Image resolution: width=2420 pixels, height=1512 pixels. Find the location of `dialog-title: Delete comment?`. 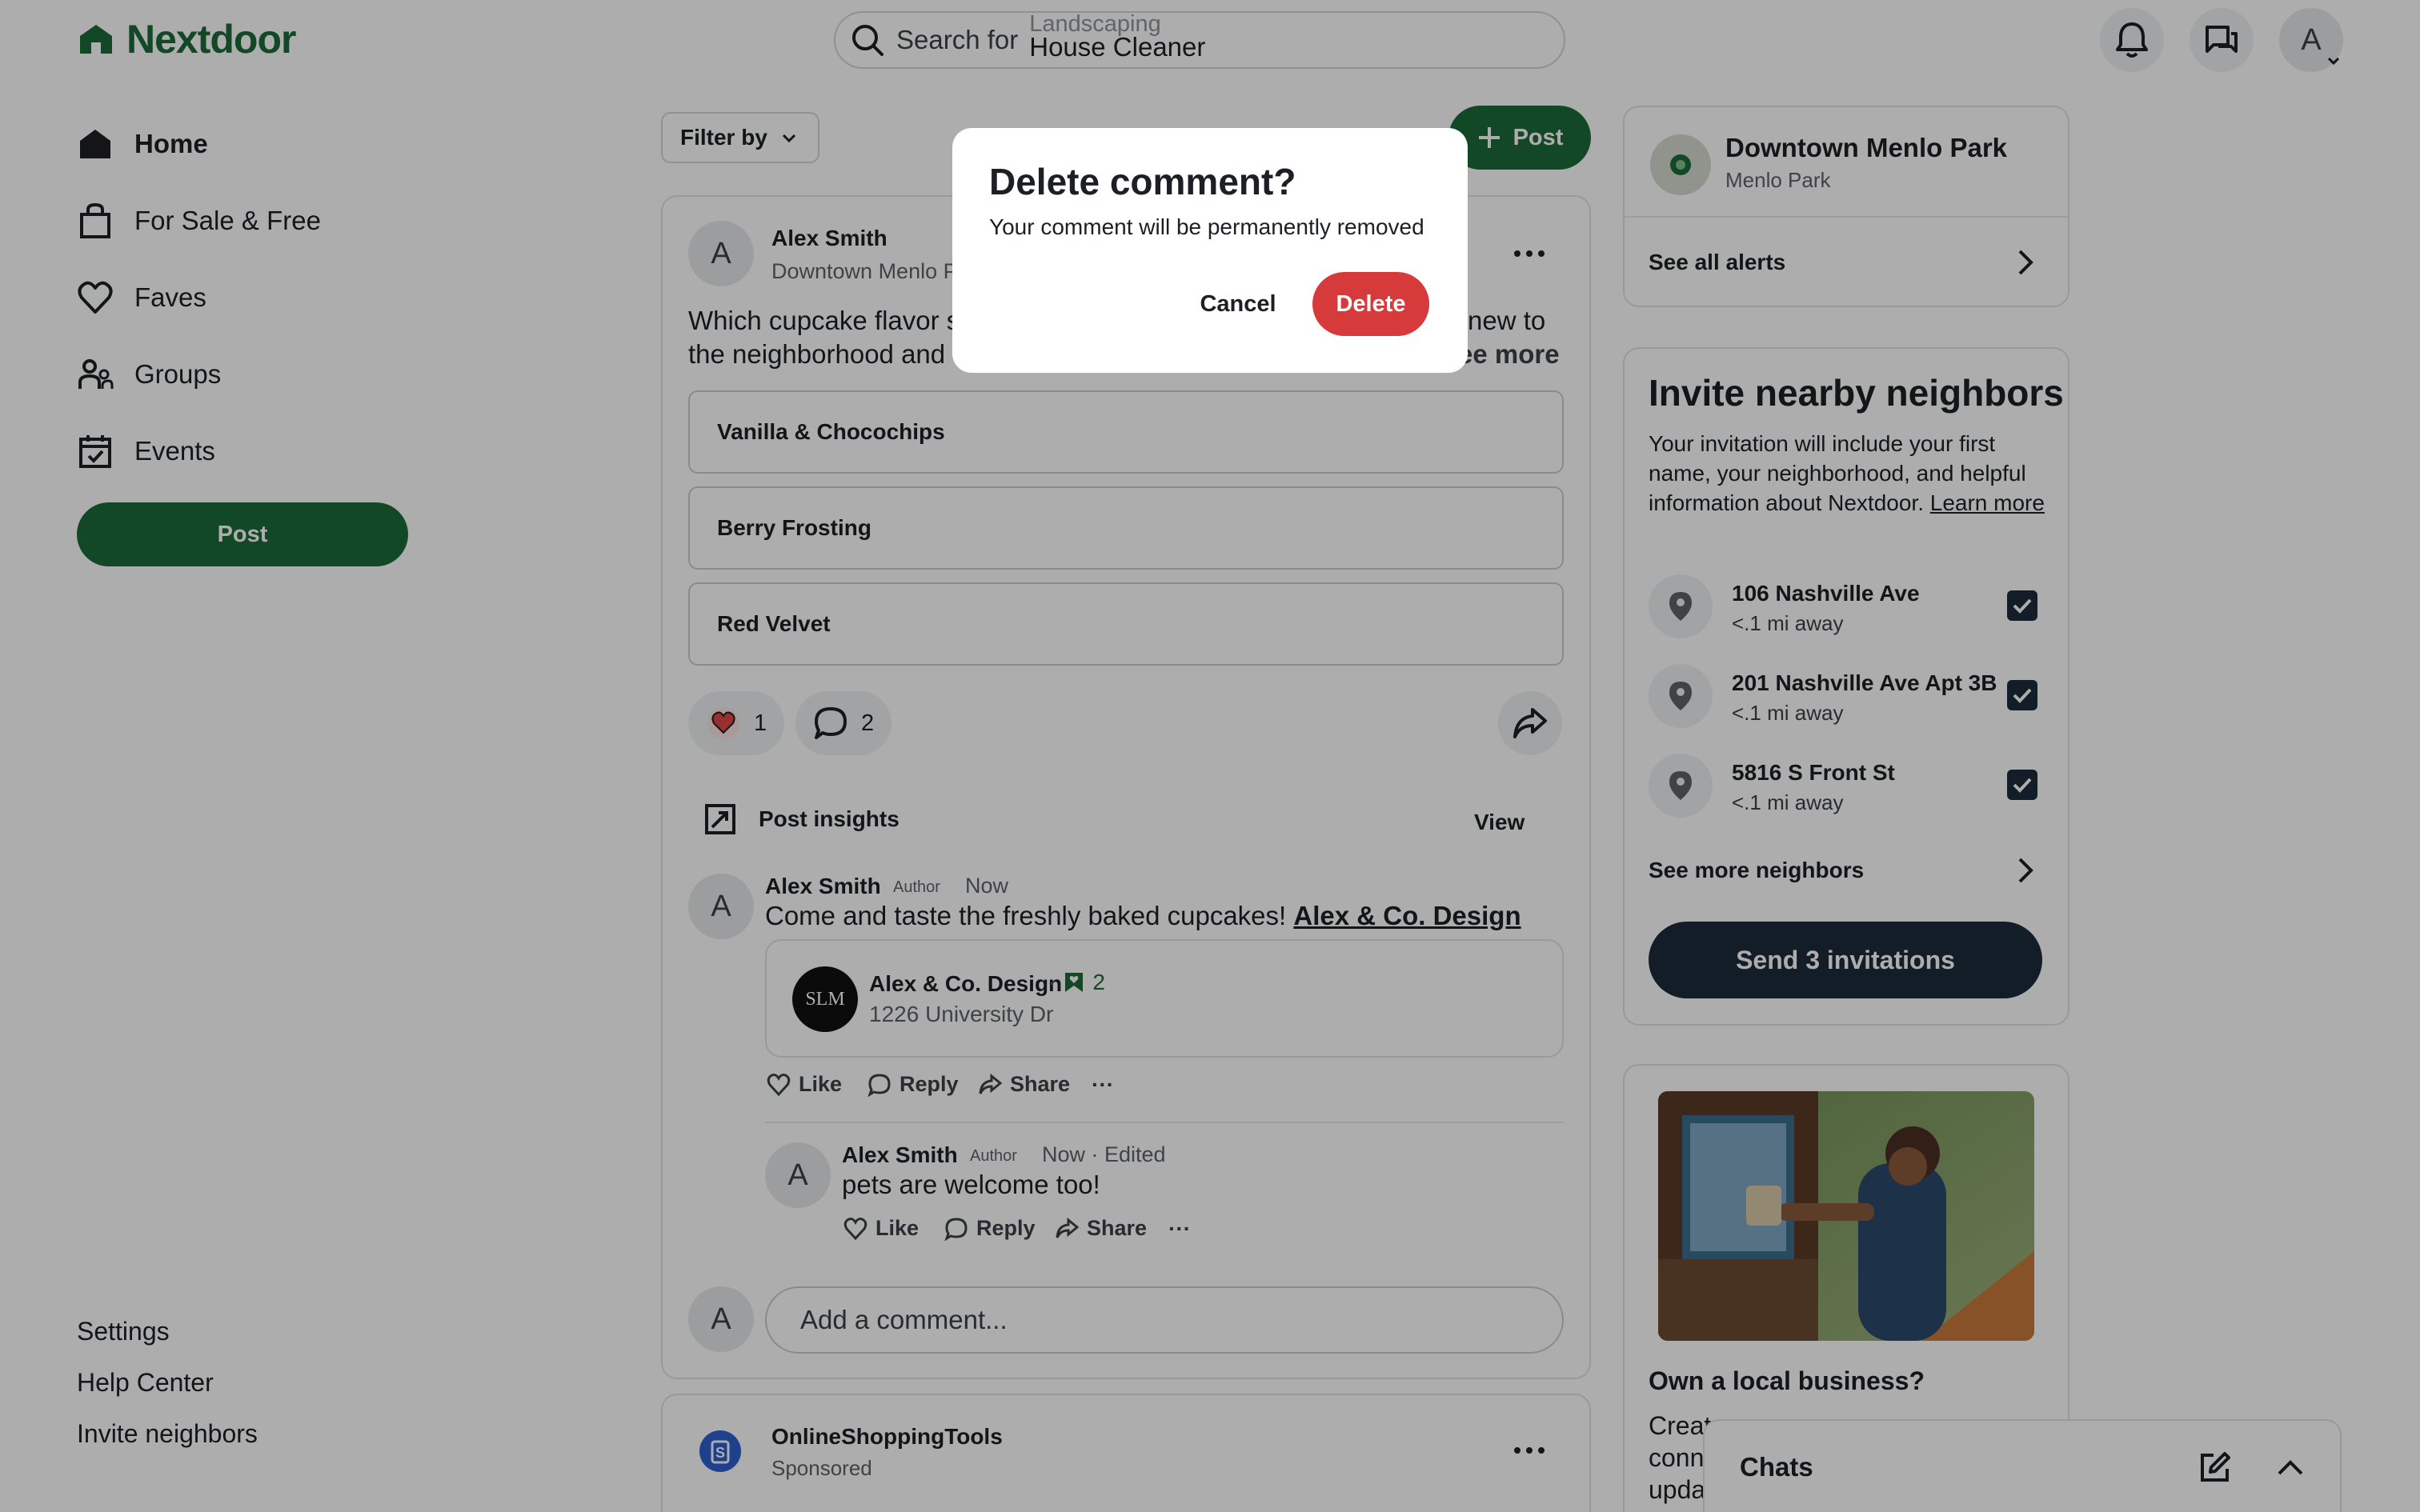

dialog-title: Delete comment? is located at coordinates (1142, 181).